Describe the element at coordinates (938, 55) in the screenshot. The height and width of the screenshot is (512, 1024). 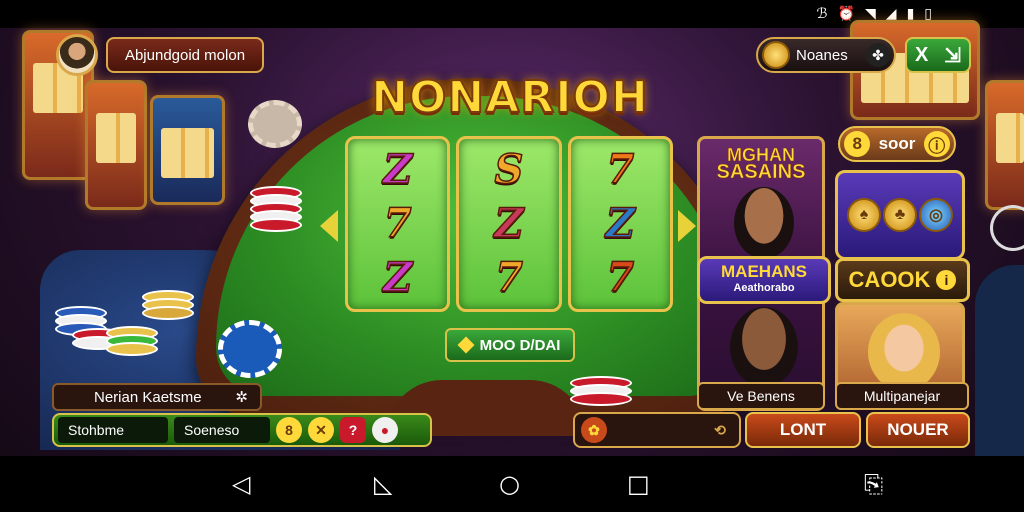
I see `close-button: X ⇲` at that location.